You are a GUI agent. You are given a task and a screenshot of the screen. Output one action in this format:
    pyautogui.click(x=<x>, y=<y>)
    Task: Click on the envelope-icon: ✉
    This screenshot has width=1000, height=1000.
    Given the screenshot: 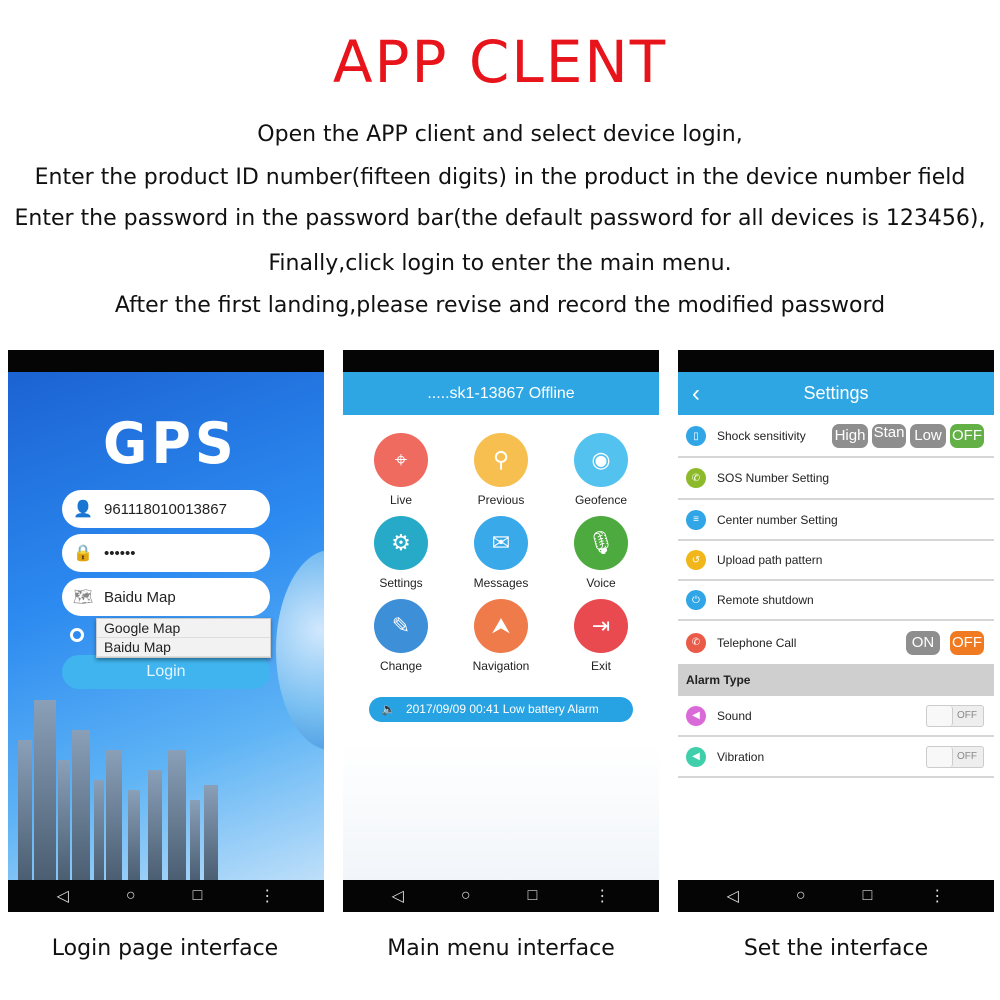 What is the action you would take?
    pyautogui.click(x=501, y=543)
    